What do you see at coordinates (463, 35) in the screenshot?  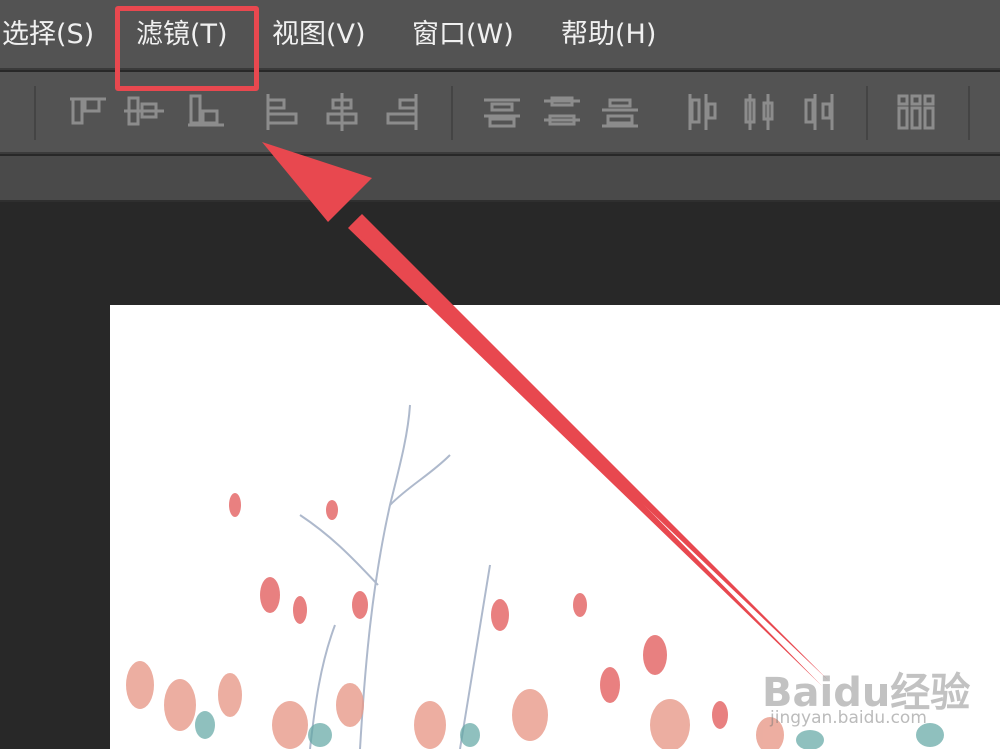 I see `menu-window: 窗口(W)` at bounding box center [463, 35].